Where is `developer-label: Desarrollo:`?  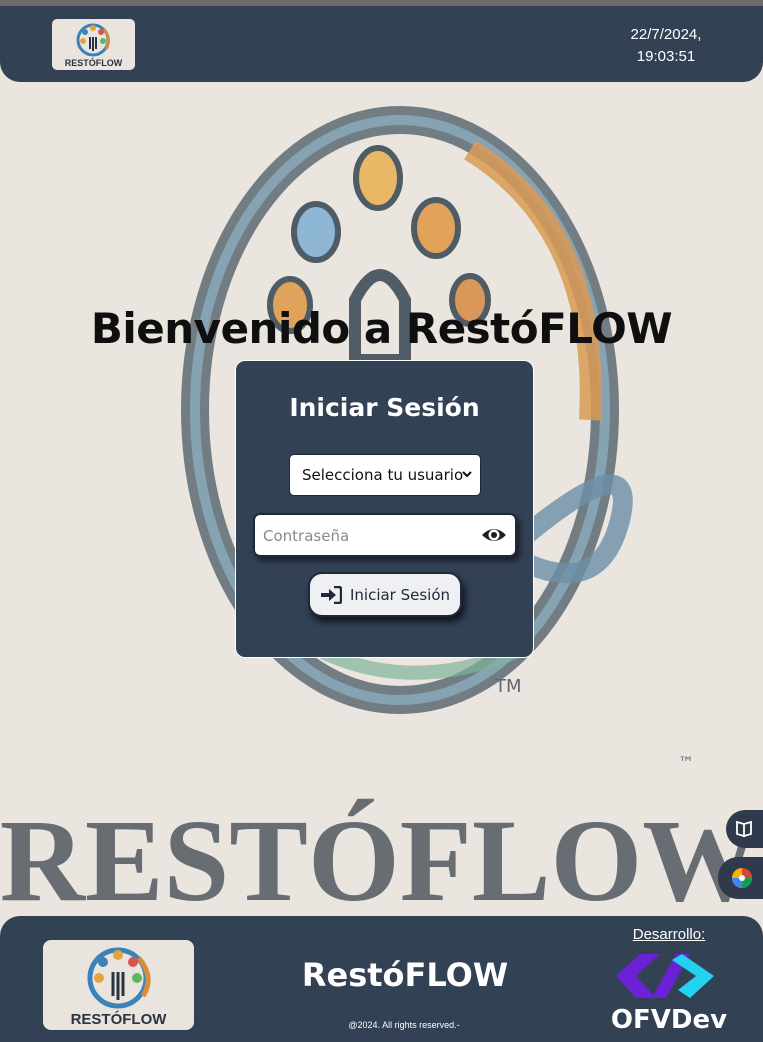
developer-label: Desarrollo: is located at coordinates (669, 934).